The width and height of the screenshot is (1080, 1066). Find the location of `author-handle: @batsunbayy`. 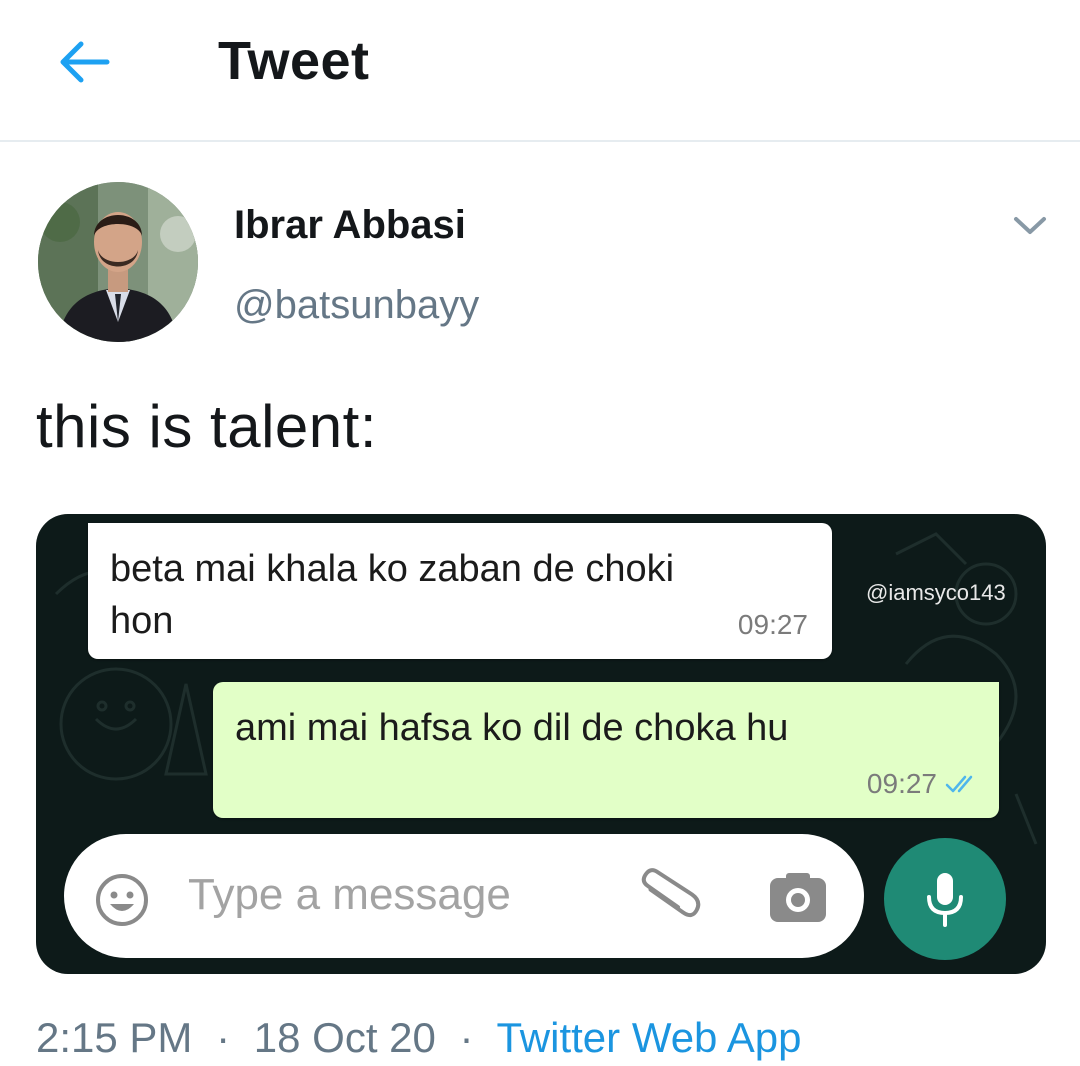

author-handle: @batsunbayy is located at coordinates (356, 305).